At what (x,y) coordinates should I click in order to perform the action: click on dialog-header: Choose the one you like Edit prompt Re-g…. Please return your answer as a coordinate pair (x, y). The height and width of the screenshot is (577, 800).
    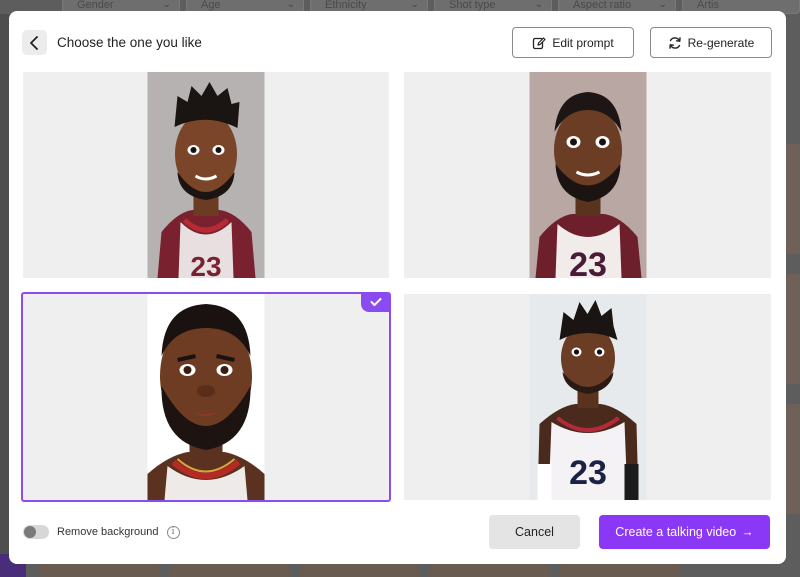
    Looking at the image, I should click on (397, 42).